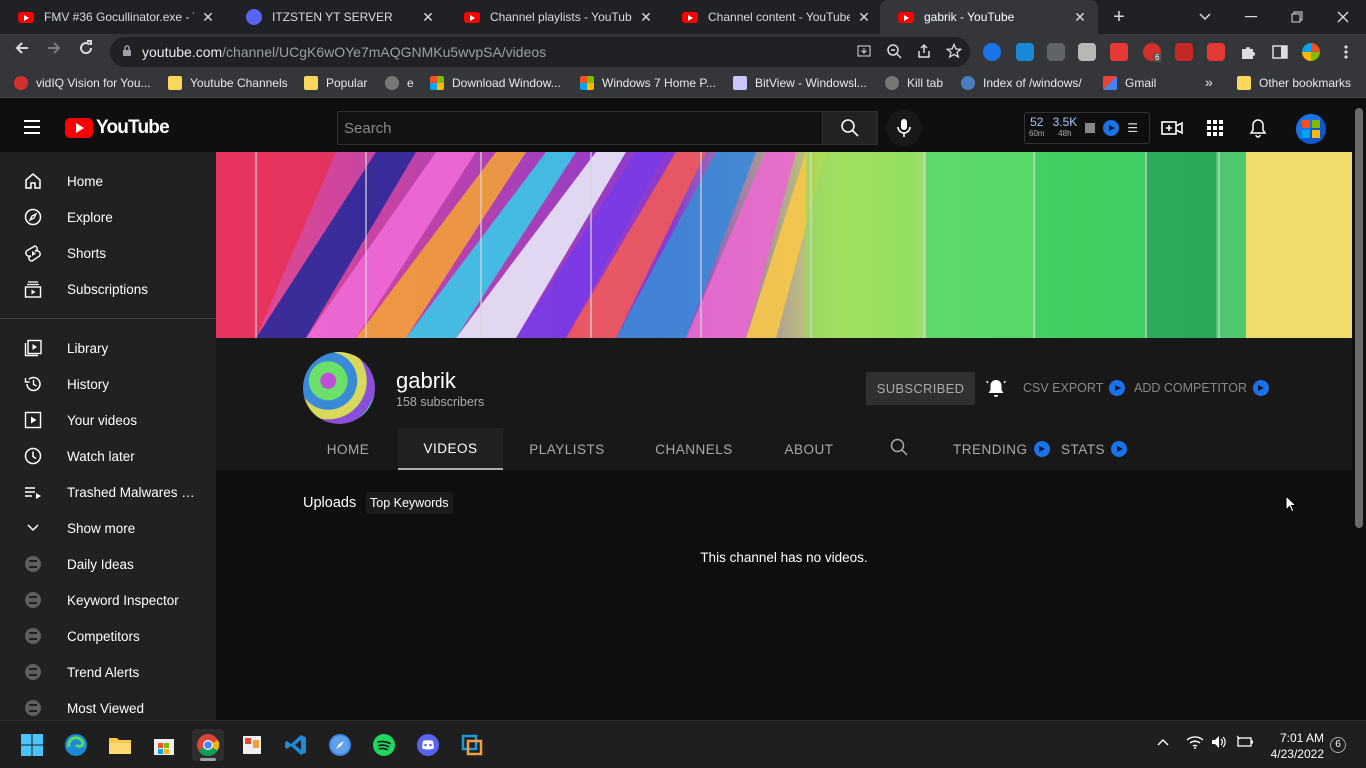  Describe the element at coordinates (694, 449) in the screenshot. I see `tab-channels: CHANNELS` at that location.